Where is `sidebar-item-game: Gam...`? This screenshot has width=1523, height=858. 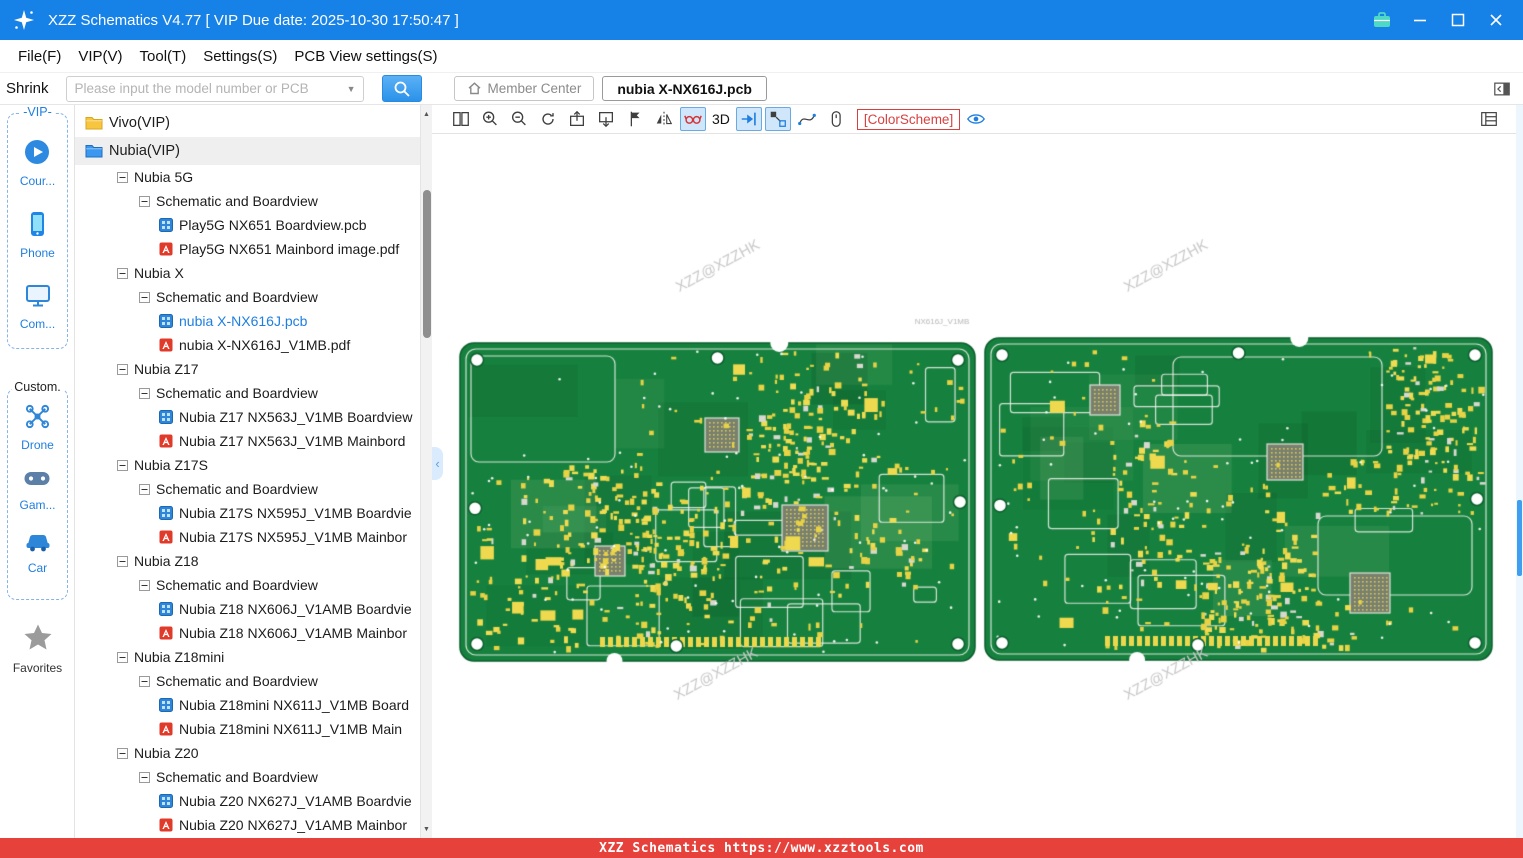 sidebar-item-game: Gam... is located at coordinates (37, 490).